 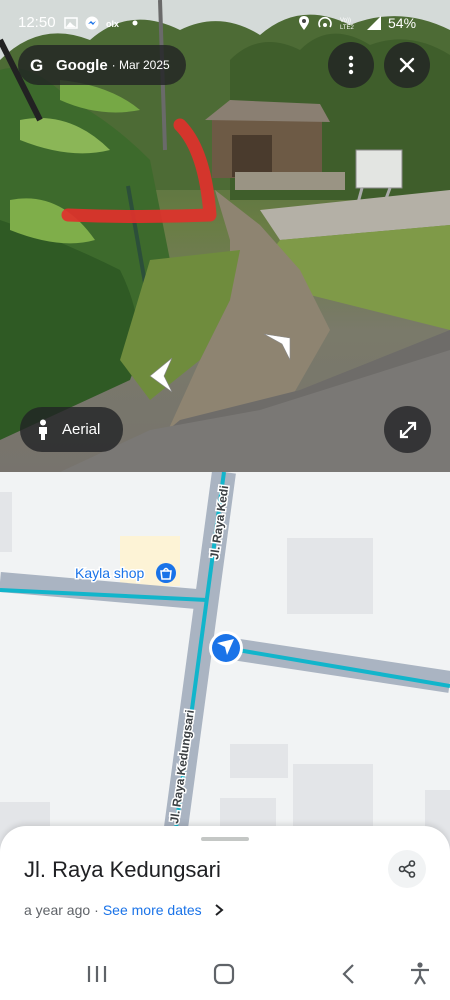 What do you see at coordinates (420, 974) in the screenshot?
I see `accessibility-icon` at bounding box center [420, 974].